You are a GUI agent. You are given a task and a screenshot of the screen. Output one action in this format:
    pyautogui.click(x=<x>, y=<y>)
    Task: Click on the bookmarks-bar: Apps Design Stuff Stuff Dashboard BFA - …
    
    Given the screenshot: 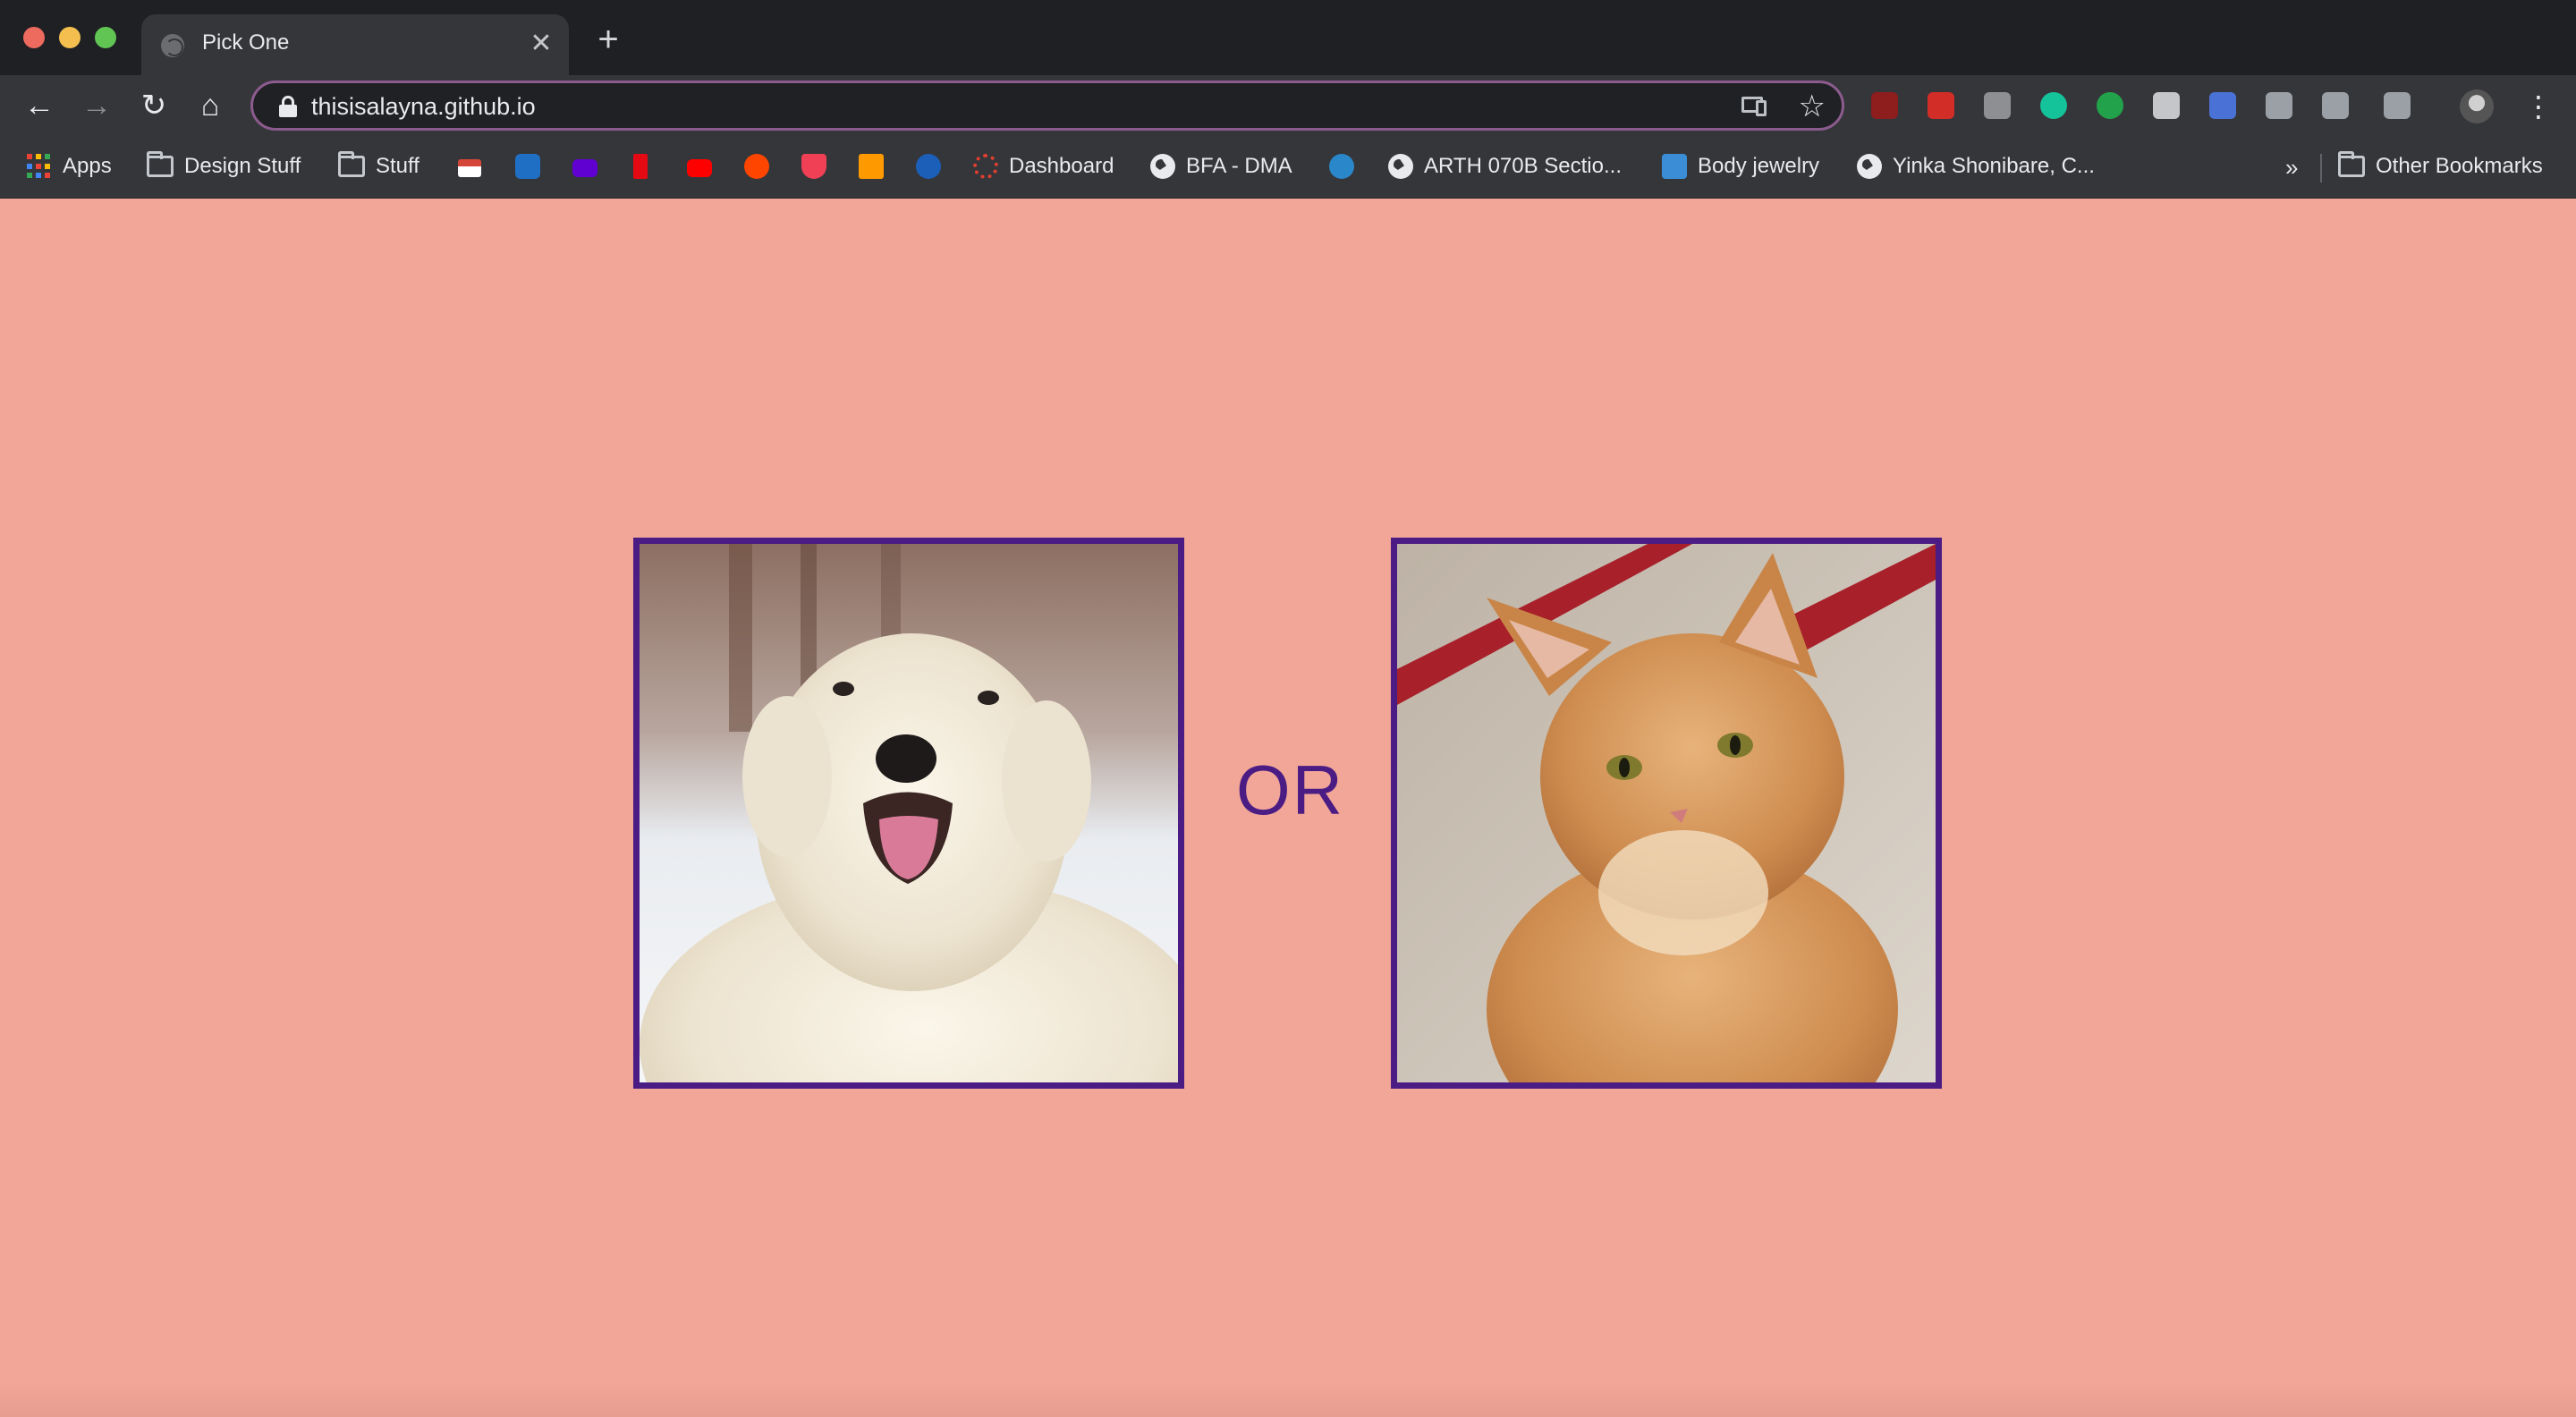 What is the action you would take?
    pyautogui.click(x=1288, y=168)
    